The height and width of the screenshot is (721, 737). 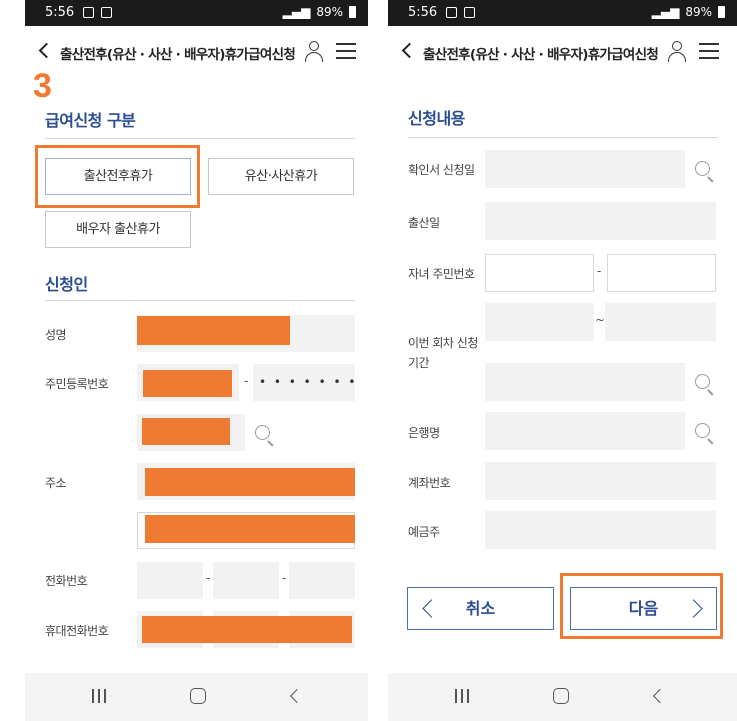 I want to click on period-label: 이번 회차 신청기간, so click(x=443, y=353).